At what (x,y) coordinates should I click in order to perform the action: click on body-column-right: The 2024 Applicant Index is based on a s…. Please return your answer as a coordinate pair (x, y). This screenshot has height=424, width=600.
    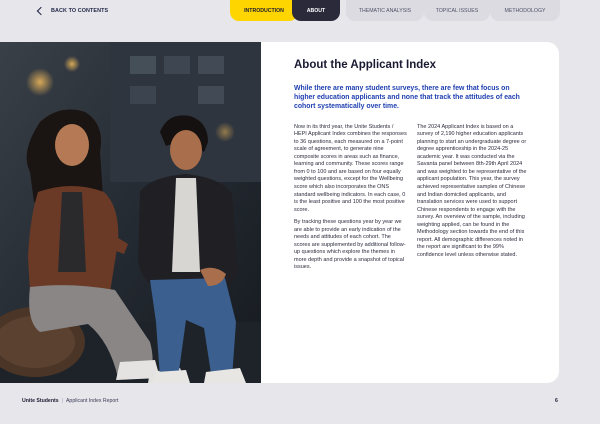
    Looking at the image, I should click on (473, 198).